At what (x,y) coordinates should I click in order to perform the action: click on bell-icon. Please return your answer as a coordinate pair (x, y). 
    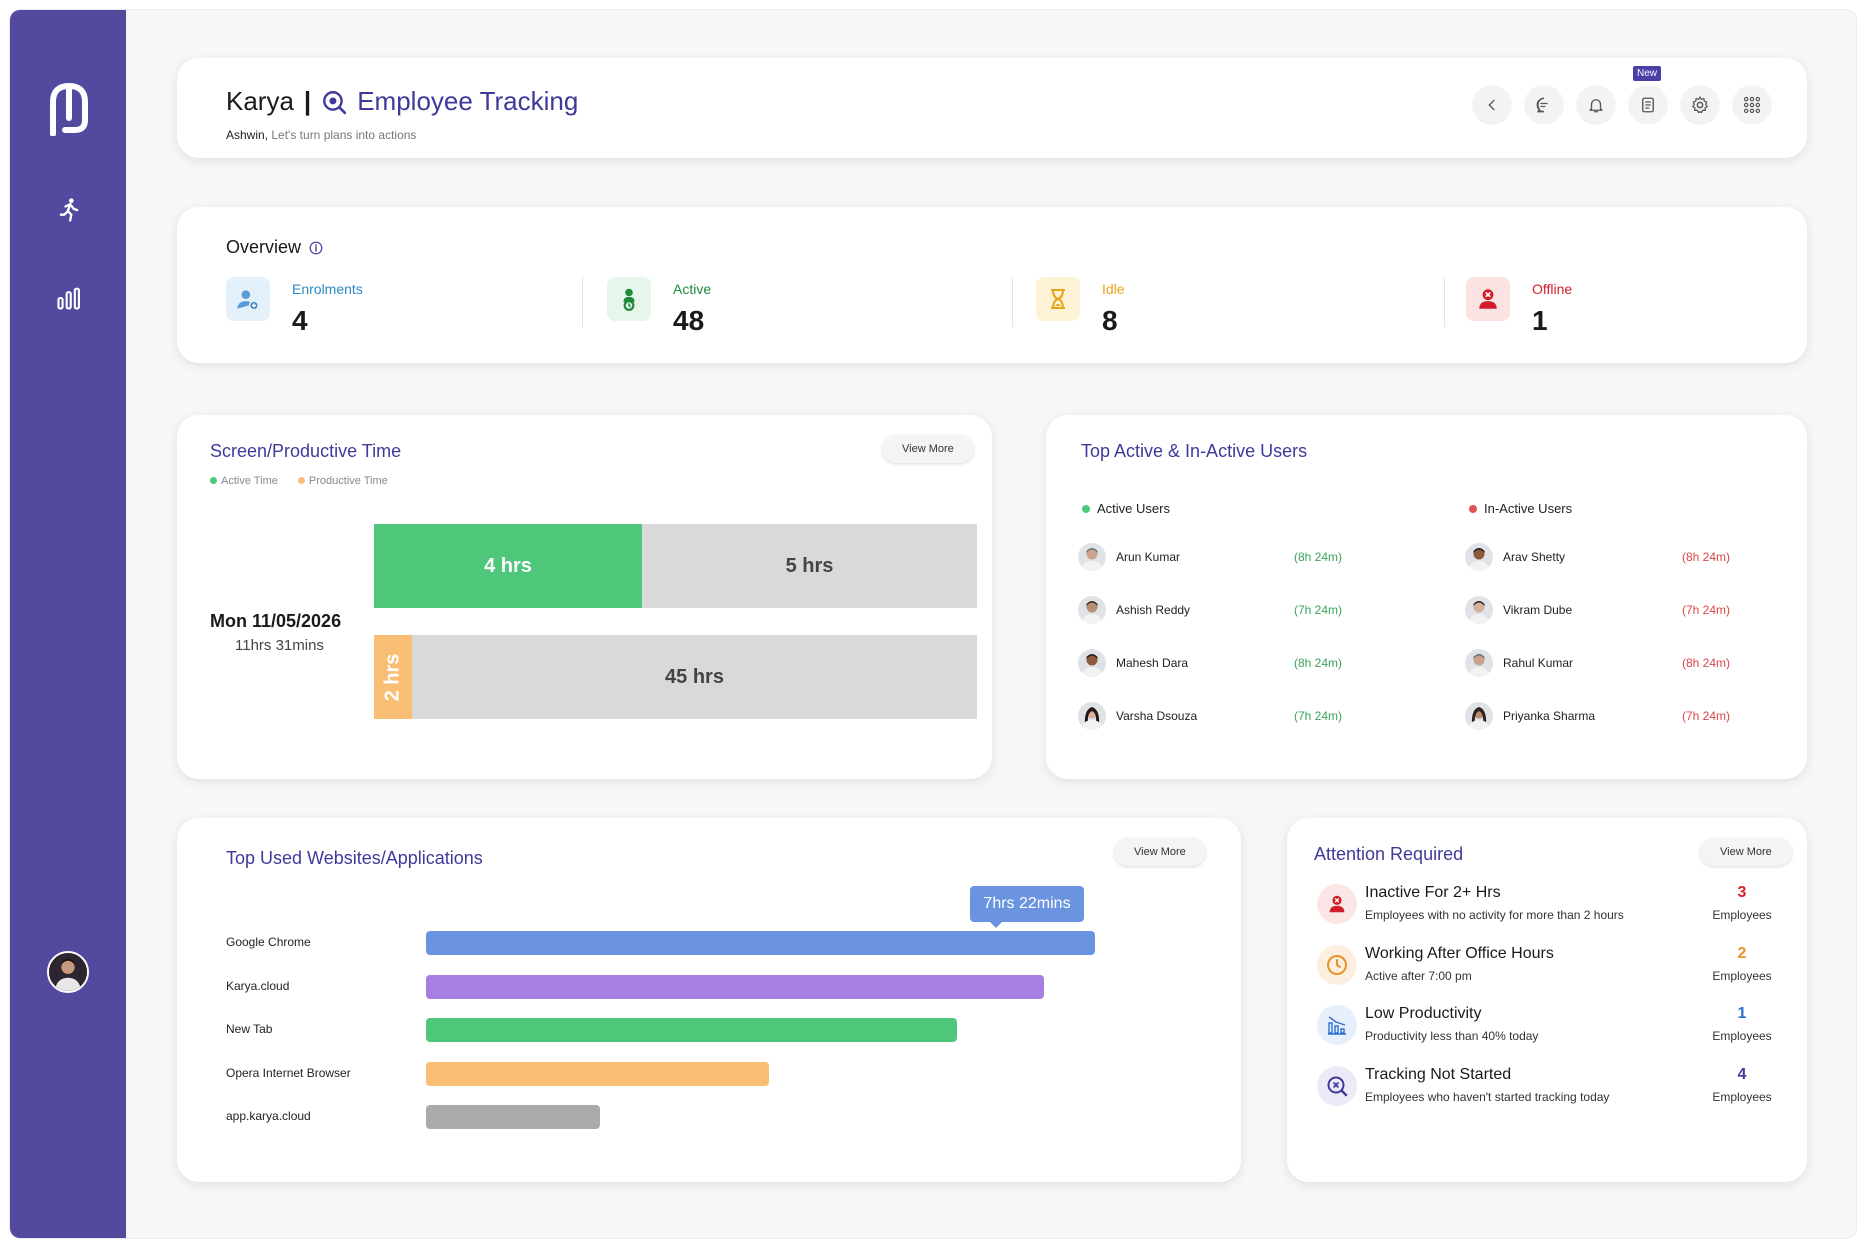
    Looking at the image, I should click on (1596, 106).